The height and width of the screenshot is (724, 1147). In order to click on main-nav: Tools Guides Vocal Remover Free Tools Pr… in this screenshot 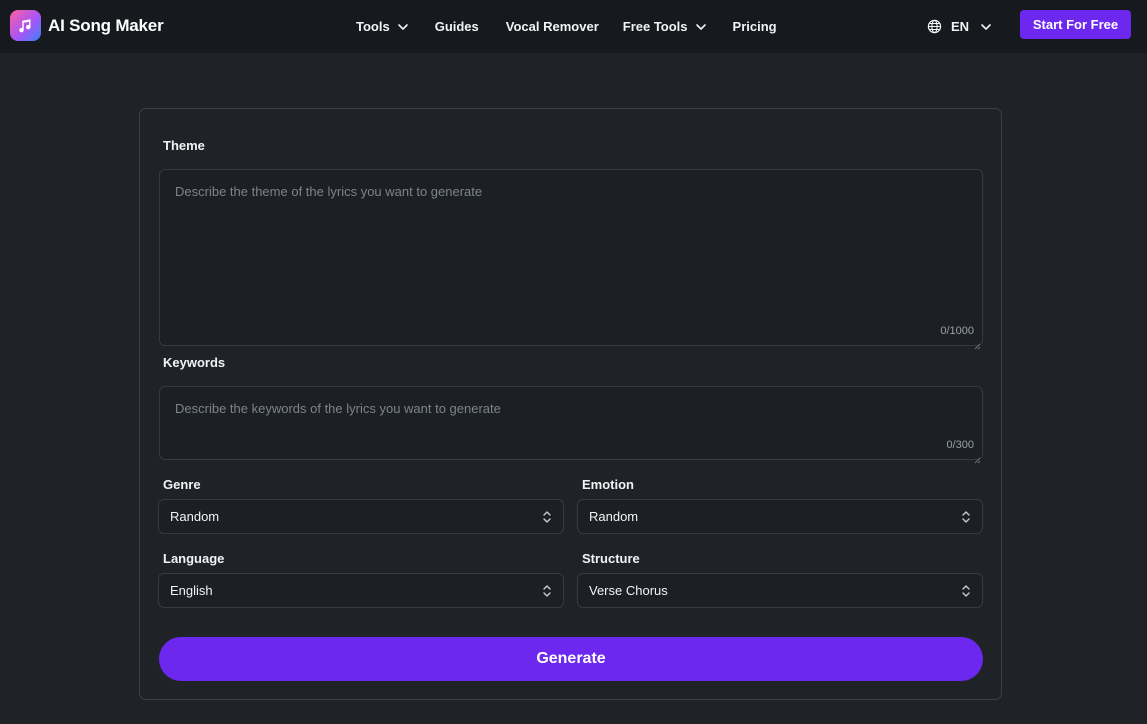, I will do `click(566, 26)`.